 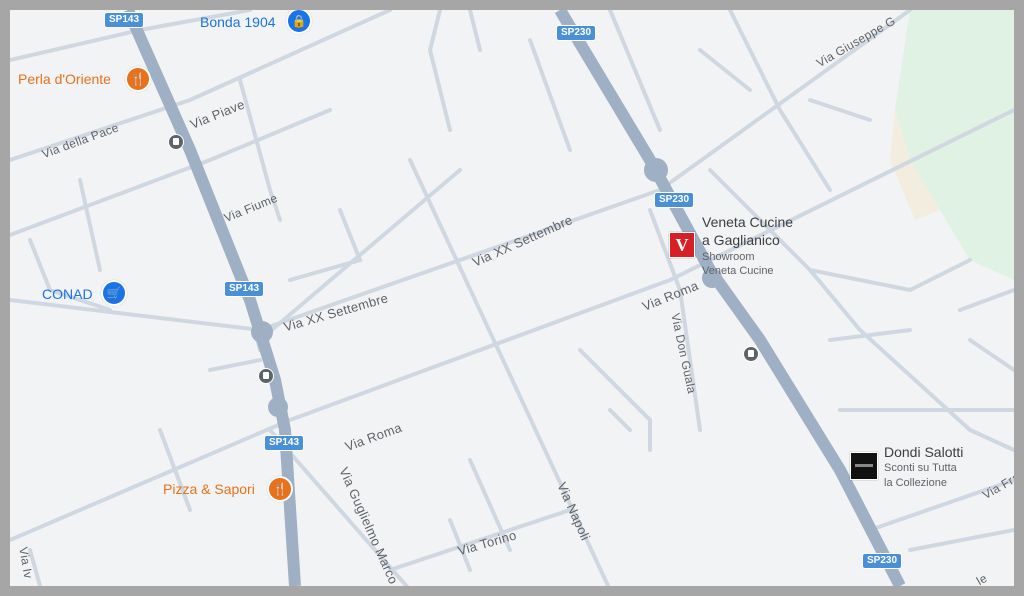 I want to click on shield-sp143-mid: SP143, so click(x=244, y=289).